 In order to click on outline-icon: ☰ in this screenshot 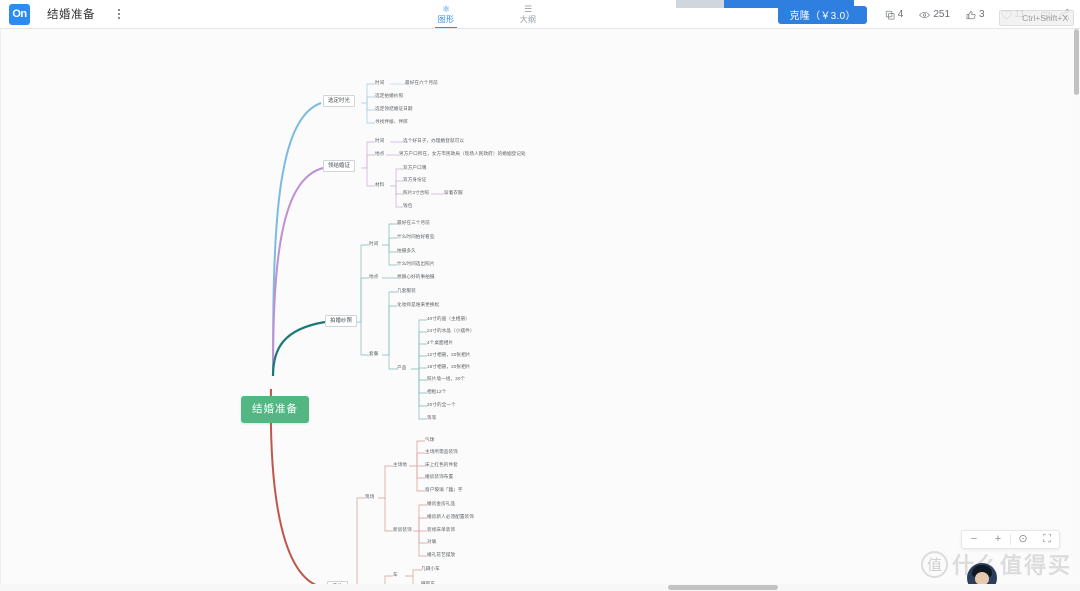, I will do `click(528, 9)`.